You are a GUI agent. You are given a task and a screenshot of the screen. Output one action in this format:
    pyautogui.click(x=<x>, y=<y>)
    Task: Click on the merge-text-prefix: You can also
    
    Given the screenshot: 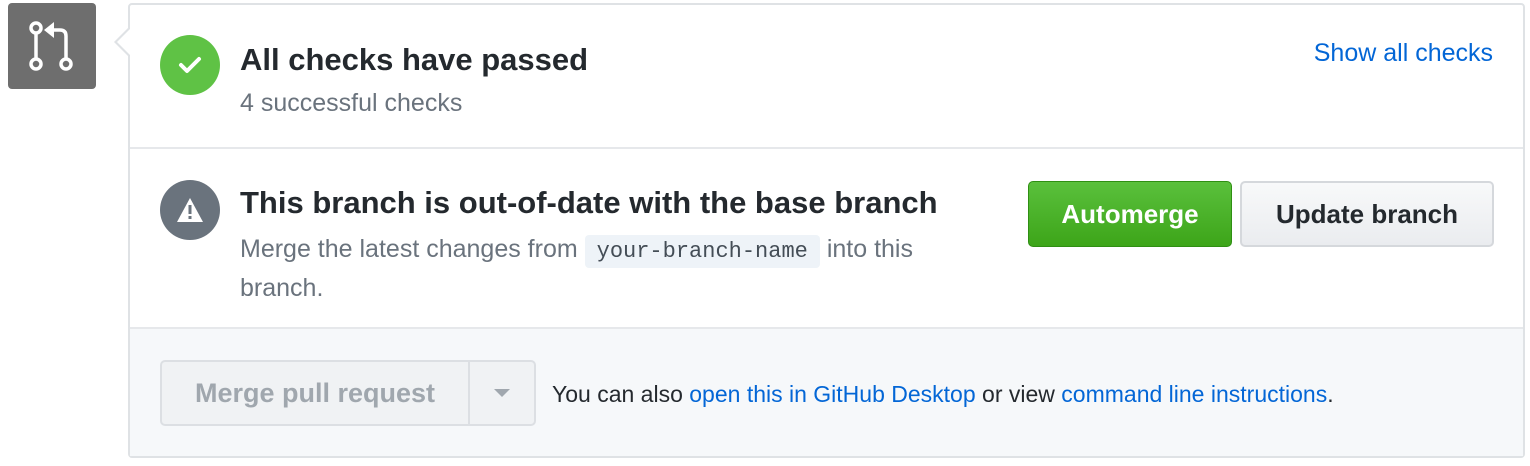 What is the action you would take?
    pyautogui.click(x=617, y=394)
    